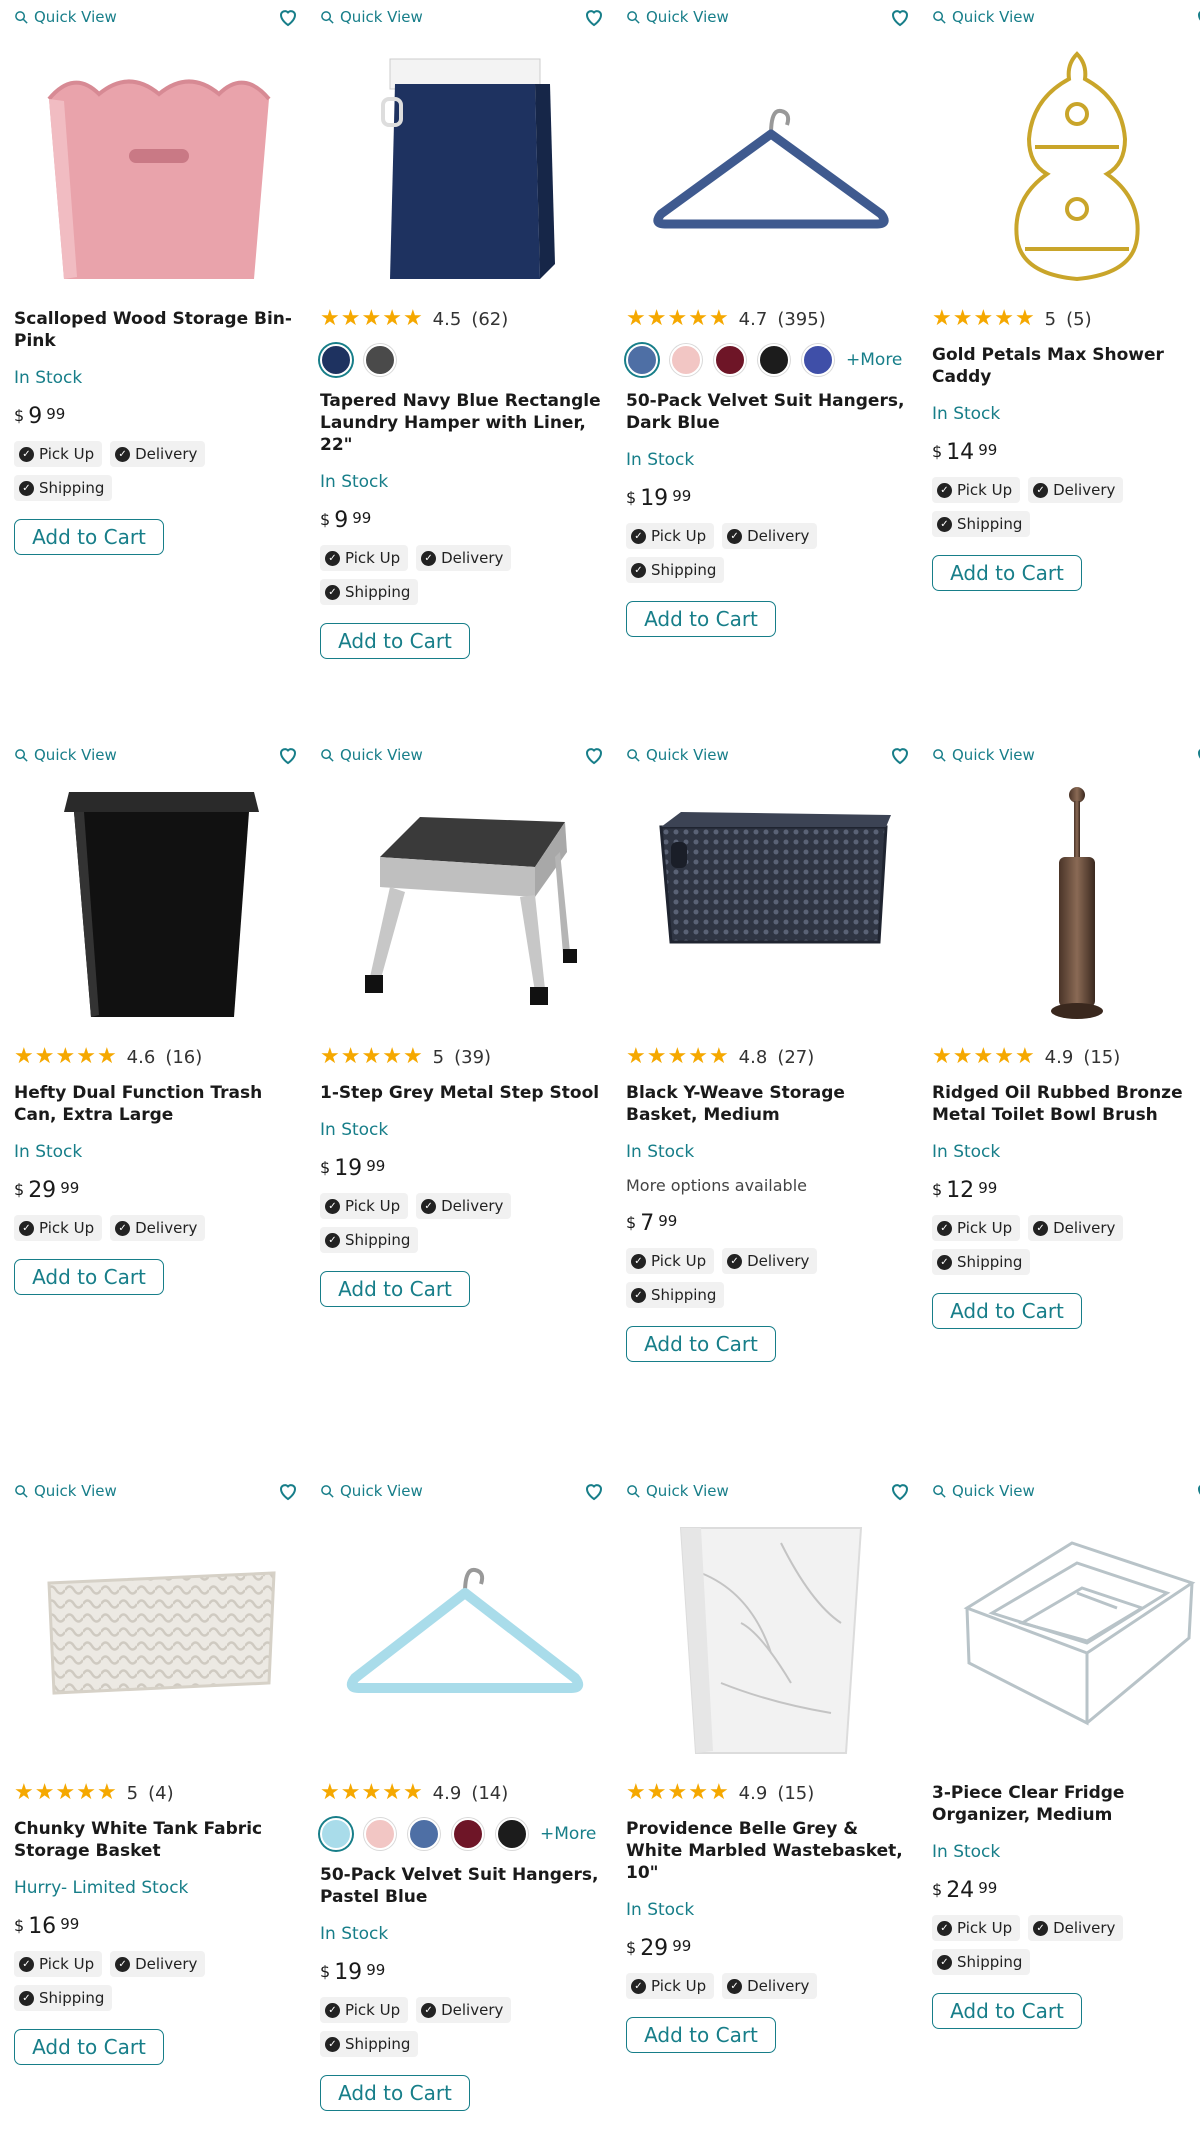 This screenshot has height=2143, width=1200. I want to click on product-title: 50-Pack Velvet Suit Hangers, Dark Blue, so click(771, 412).